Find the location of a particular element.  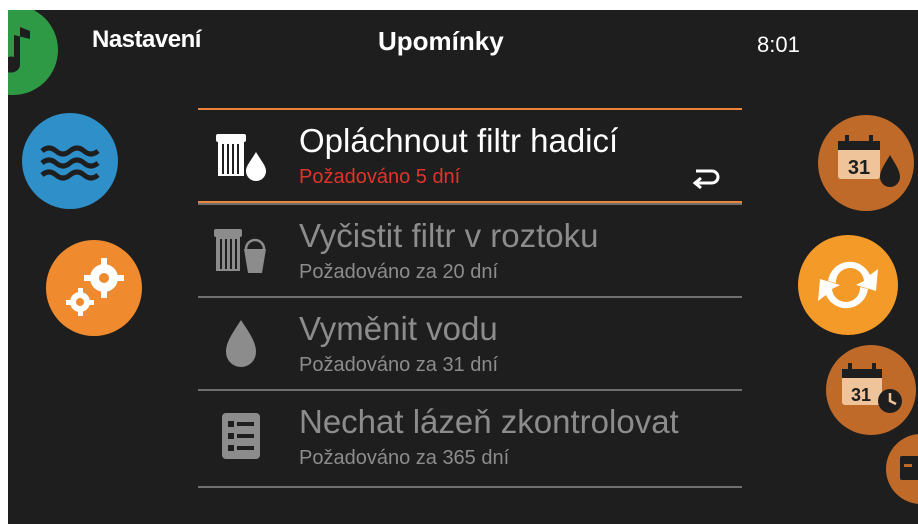

calendar-icon is located at coordinates (902, 469).